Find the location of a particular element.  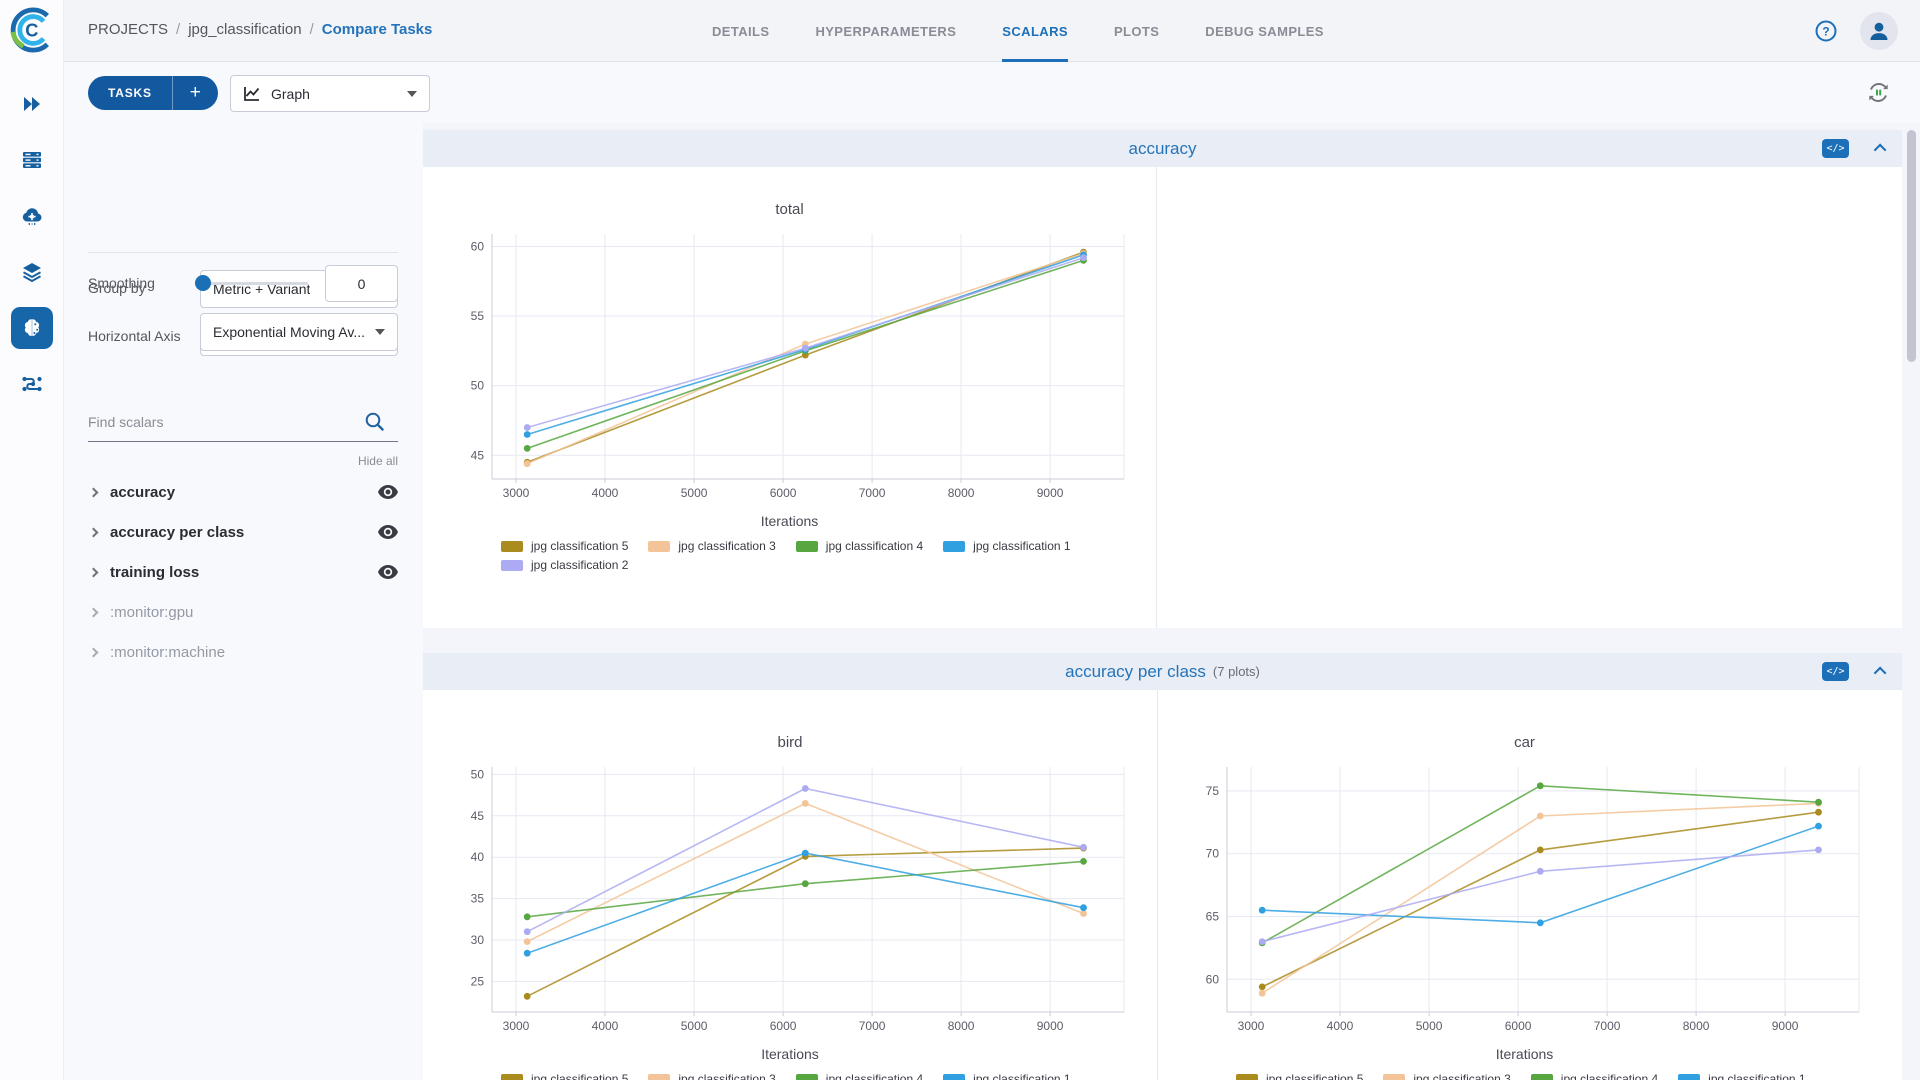

svg-text: 65 is located at coordinates (1212, 917).